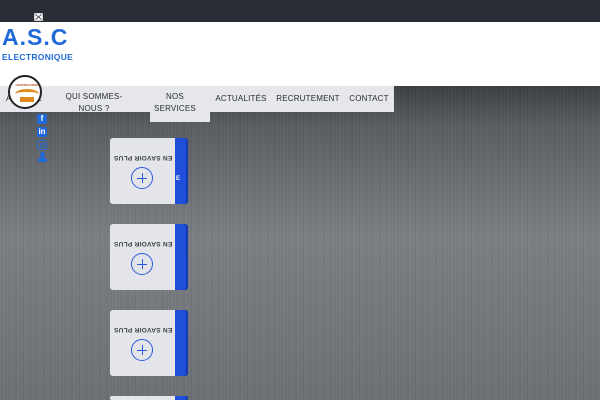 The height and width of the screenshot is (400, 600). Describe the element at coordinates (178, 179) in the screenshot. I see `card-tag: E` at that location.